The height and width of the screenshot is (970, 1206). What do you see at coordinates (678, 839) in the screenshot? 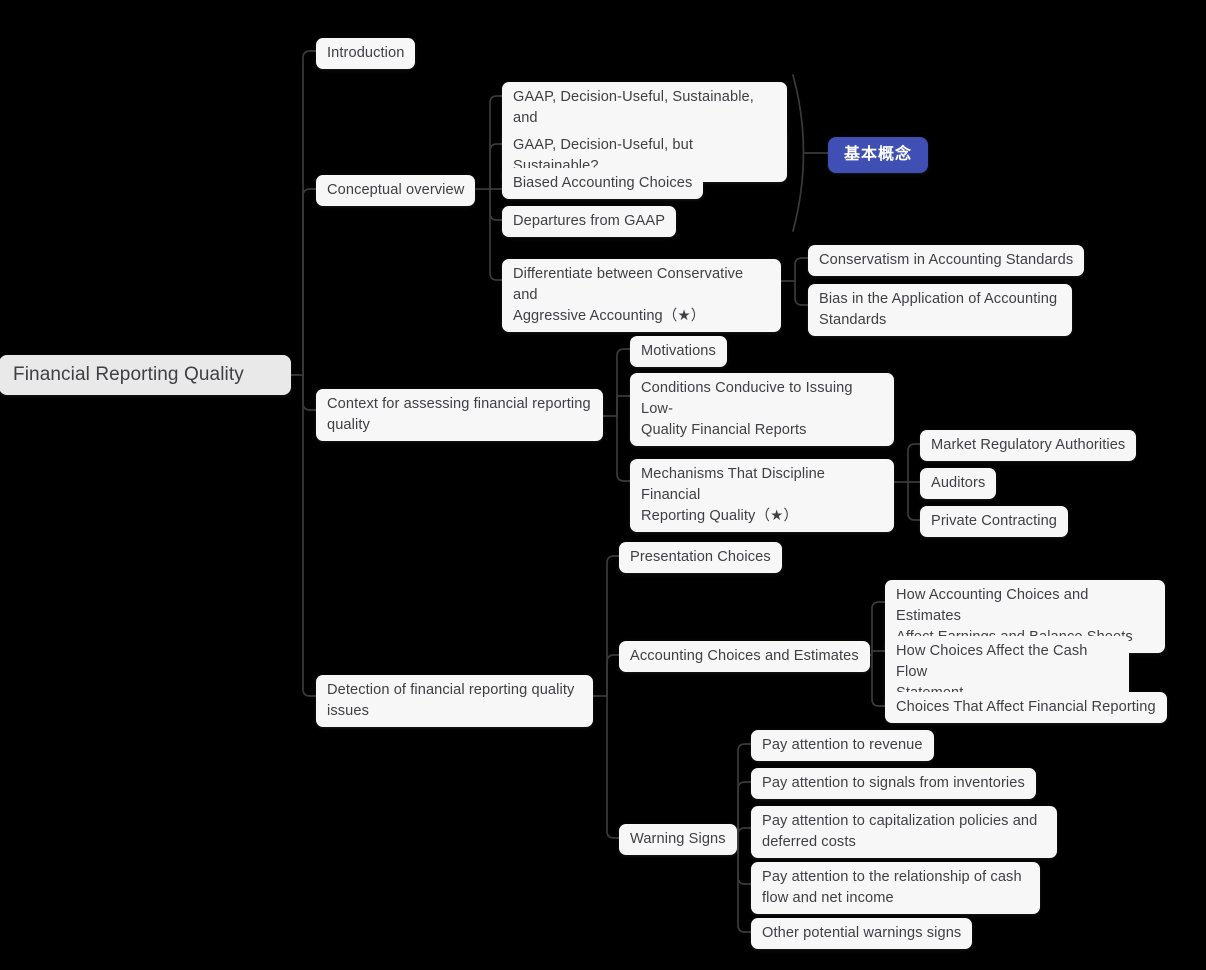
I see `node-warning-signs: Warning Signs` at bounding box center [678, 839].